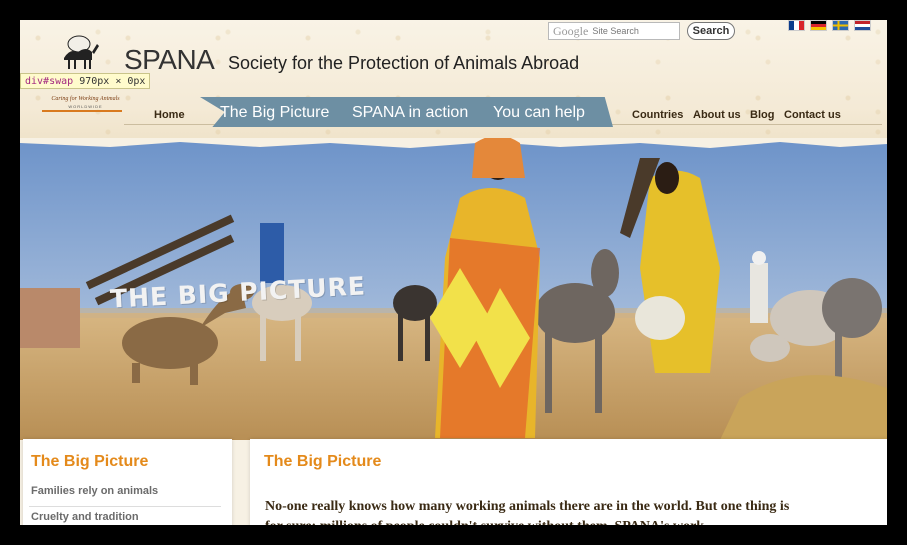 Image resolution: width=907 pixels, height=545 pixels. I want to click on language-flags, so click(829, 25).